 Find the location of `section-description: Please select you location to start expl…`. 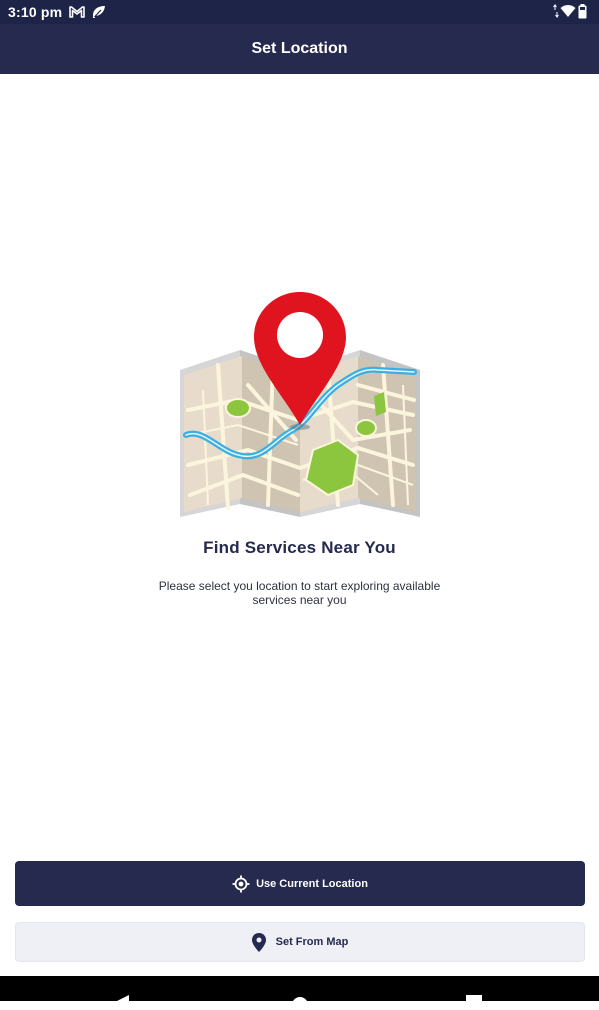

section-description: Please select you location to start expl… is located at coordinates (299, 593).